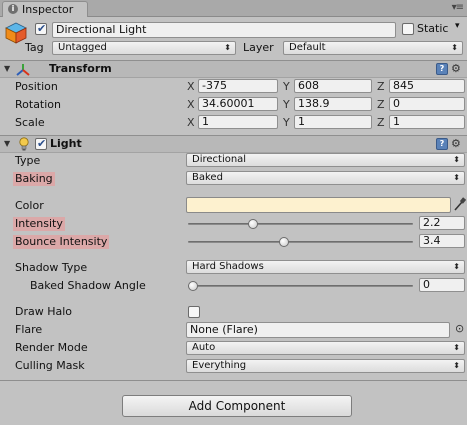  Describe the element at coordinates (408, 29) in the screenshot. I see `static-checkbox` at that location.